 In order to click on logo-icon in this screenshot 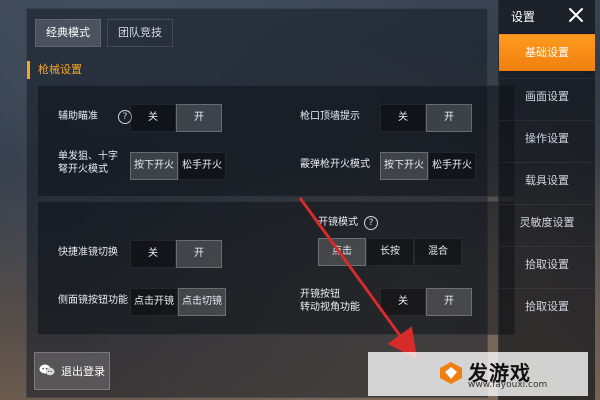, I will do `click(451, 373)`.